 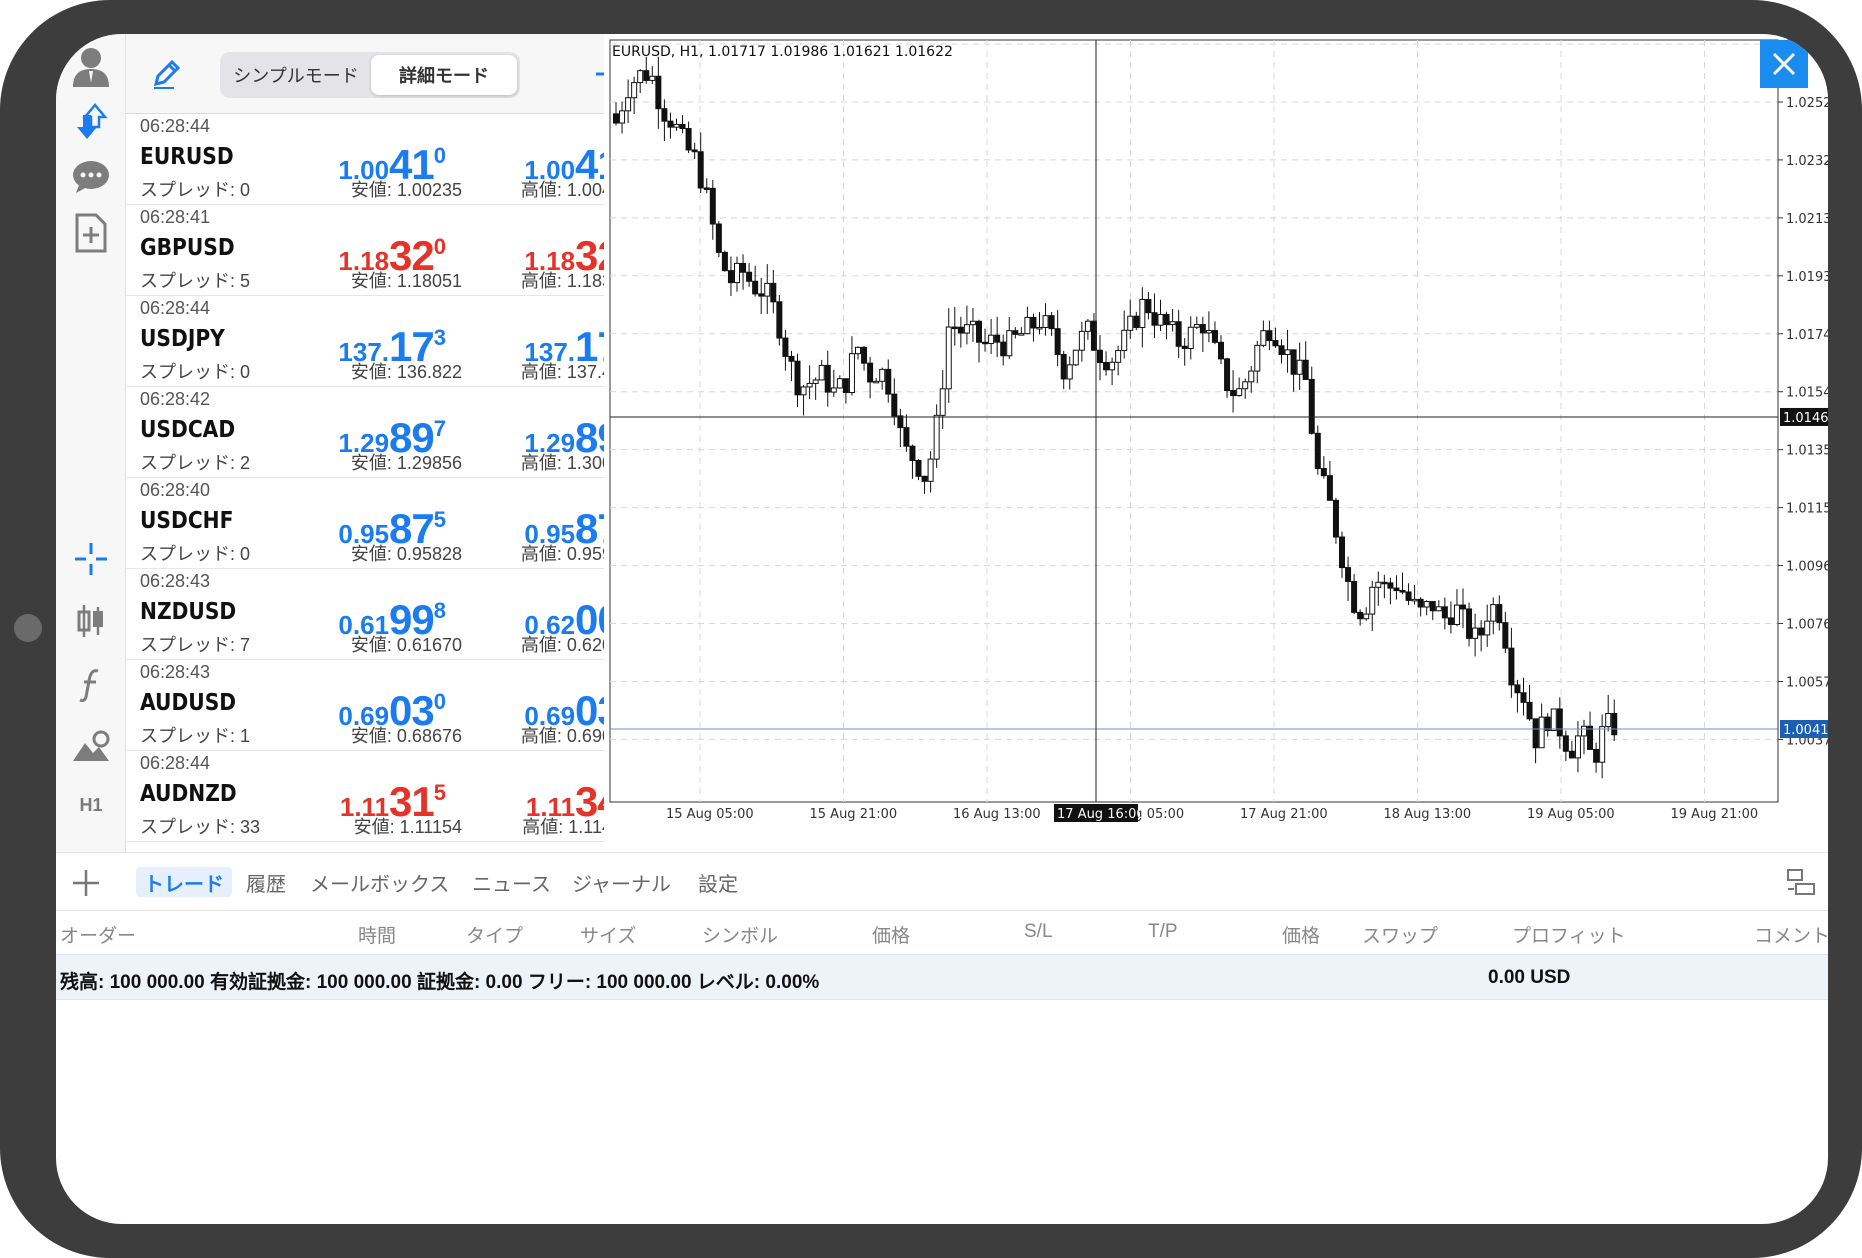 What do you see at coordinates (182, 339) in the screenshot?
I see `quote-symbol: USDJPY` at bounding box center [182, 339].